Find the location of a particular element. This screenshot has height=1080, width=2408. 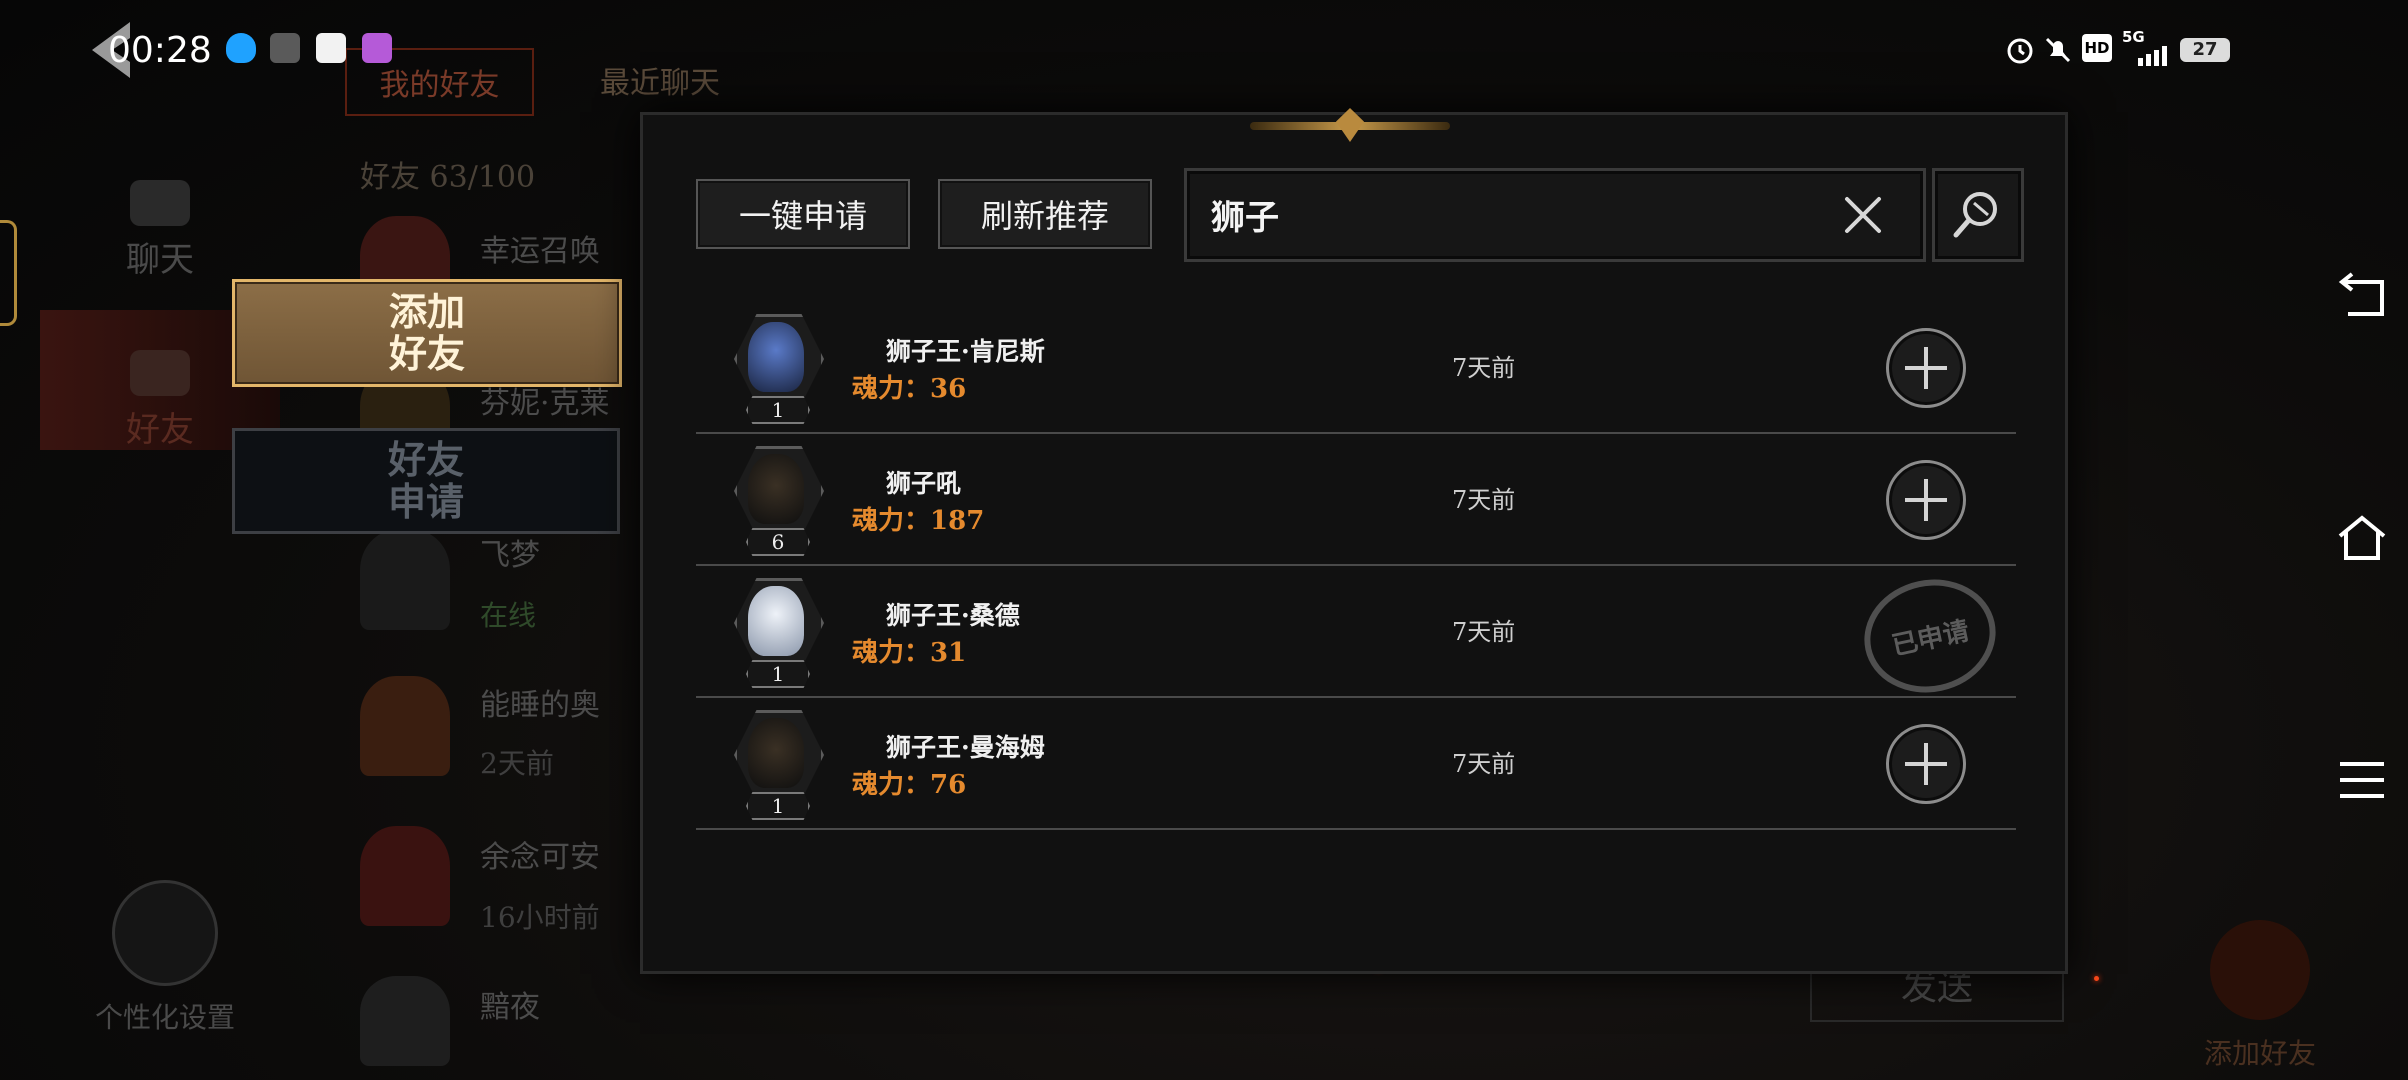

bg-add-friend-label: 添加好友 is located at coordinates (2259, 1053).